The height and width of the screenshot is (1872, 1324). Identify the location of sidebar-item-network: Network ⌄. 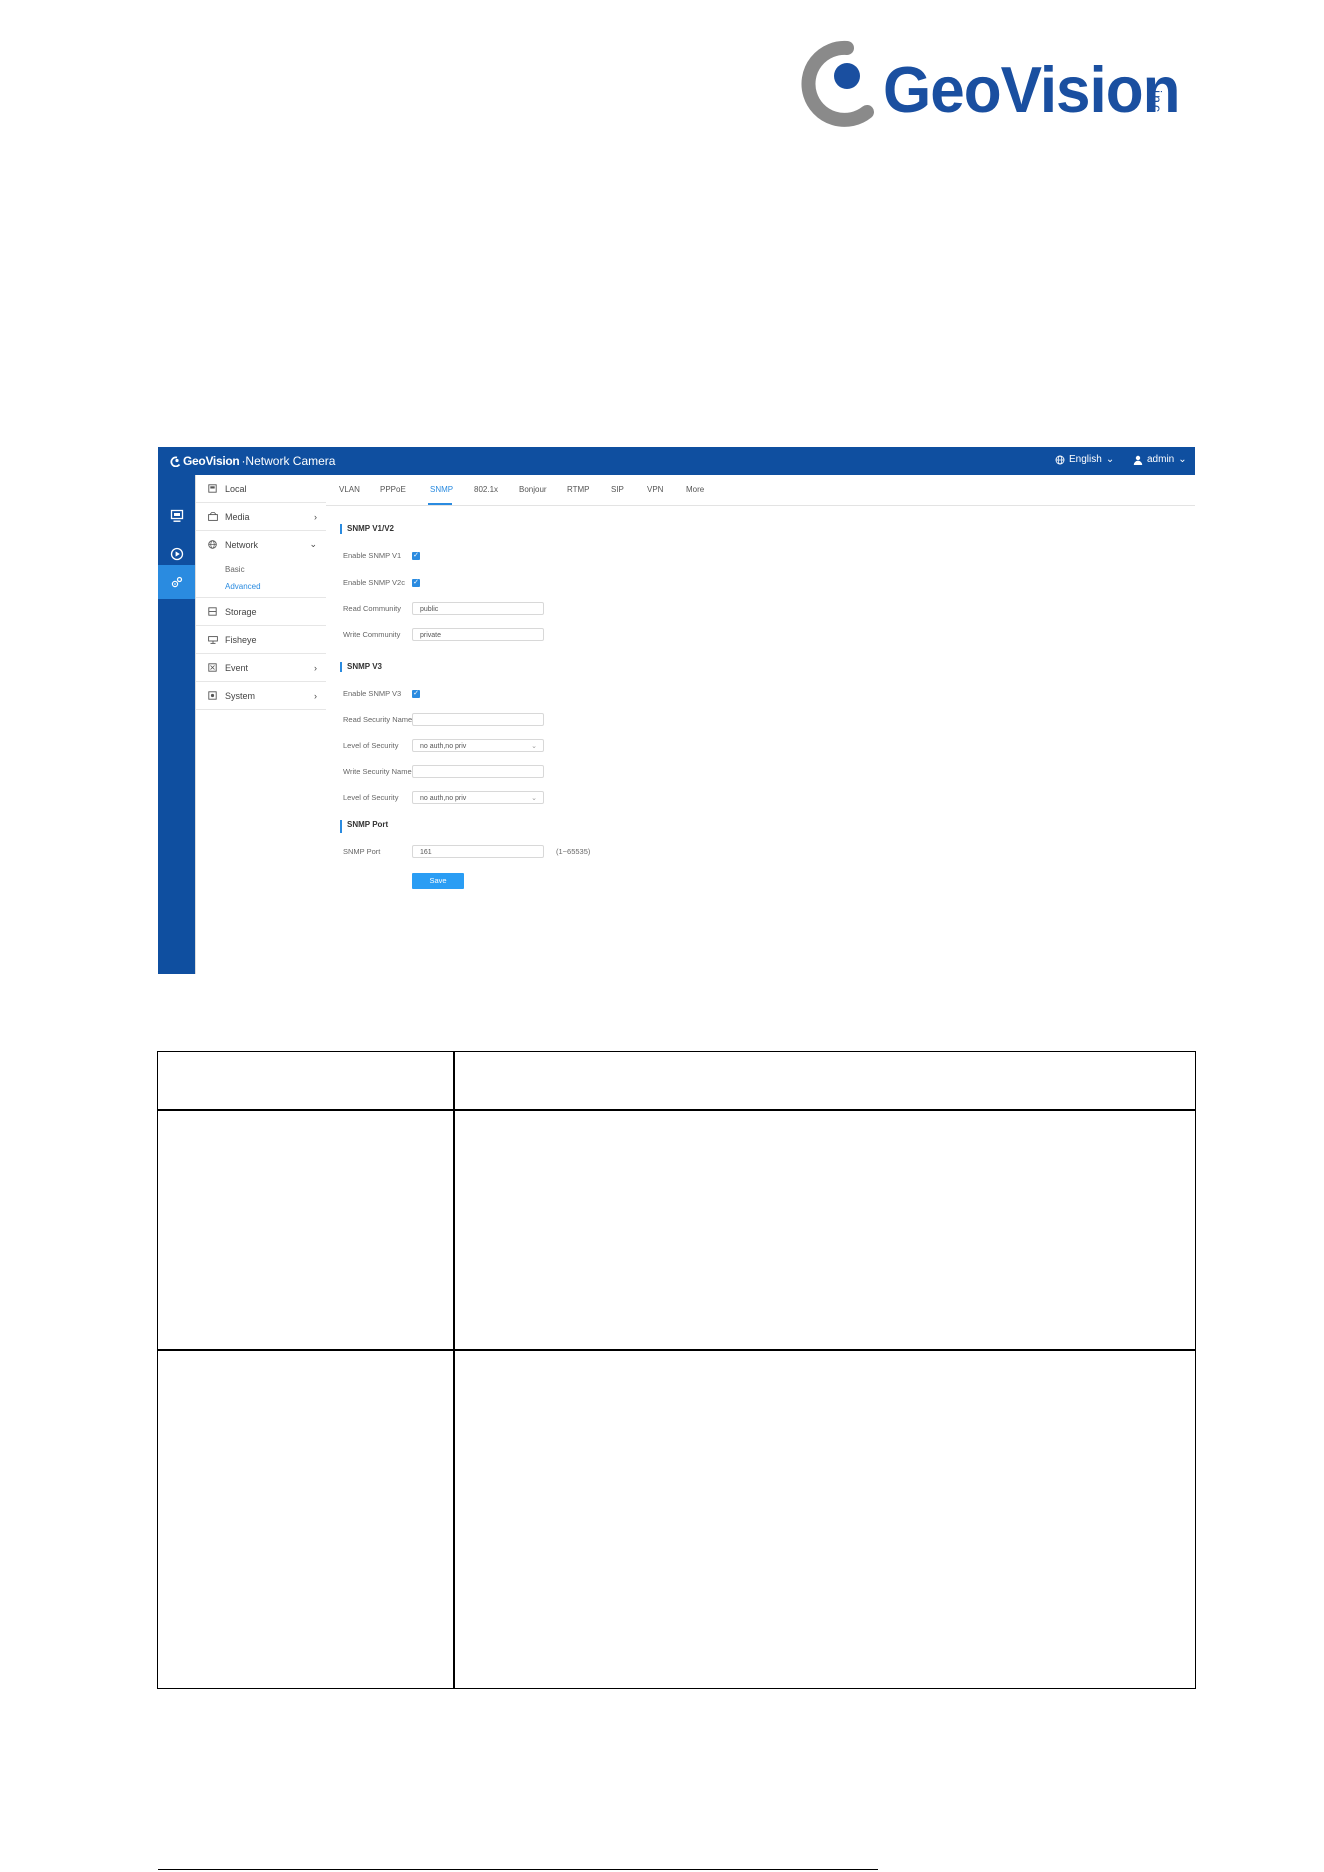
(261, 544).